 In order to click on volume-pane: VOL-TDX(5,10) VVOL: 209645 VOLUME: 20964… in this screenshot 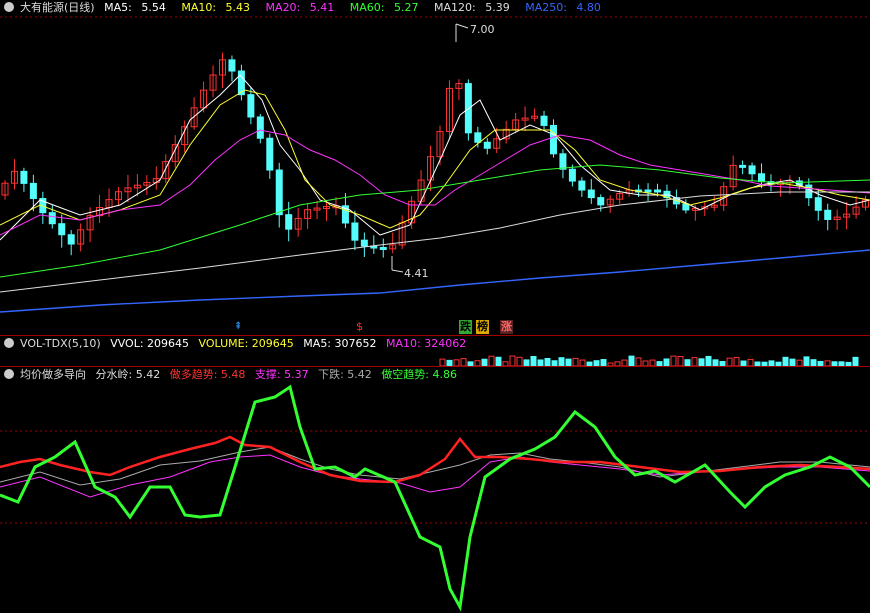, I will do `click(435, 351)`.